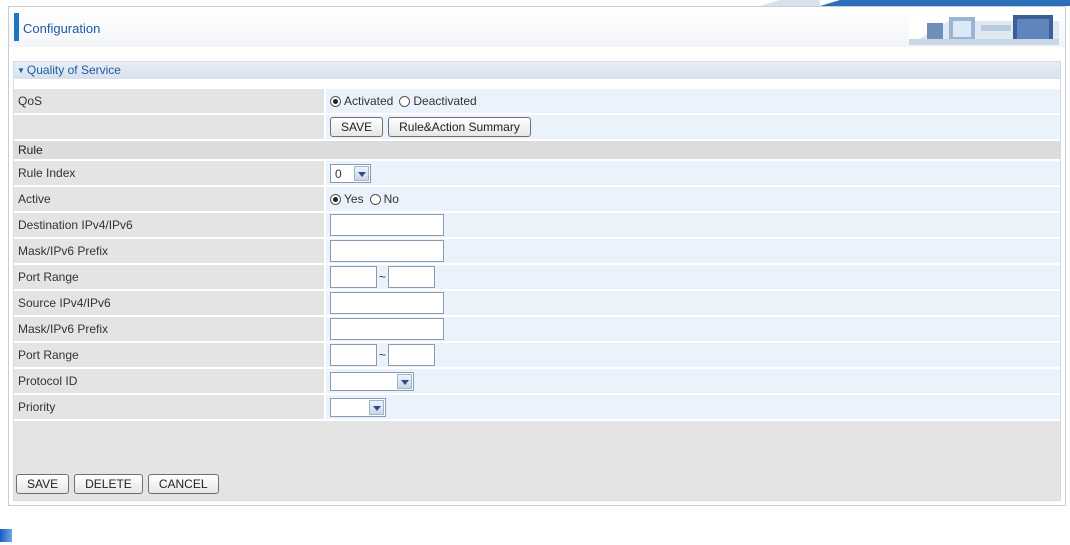  I want to click on rule-index-selected: 0, so click(338, 173).